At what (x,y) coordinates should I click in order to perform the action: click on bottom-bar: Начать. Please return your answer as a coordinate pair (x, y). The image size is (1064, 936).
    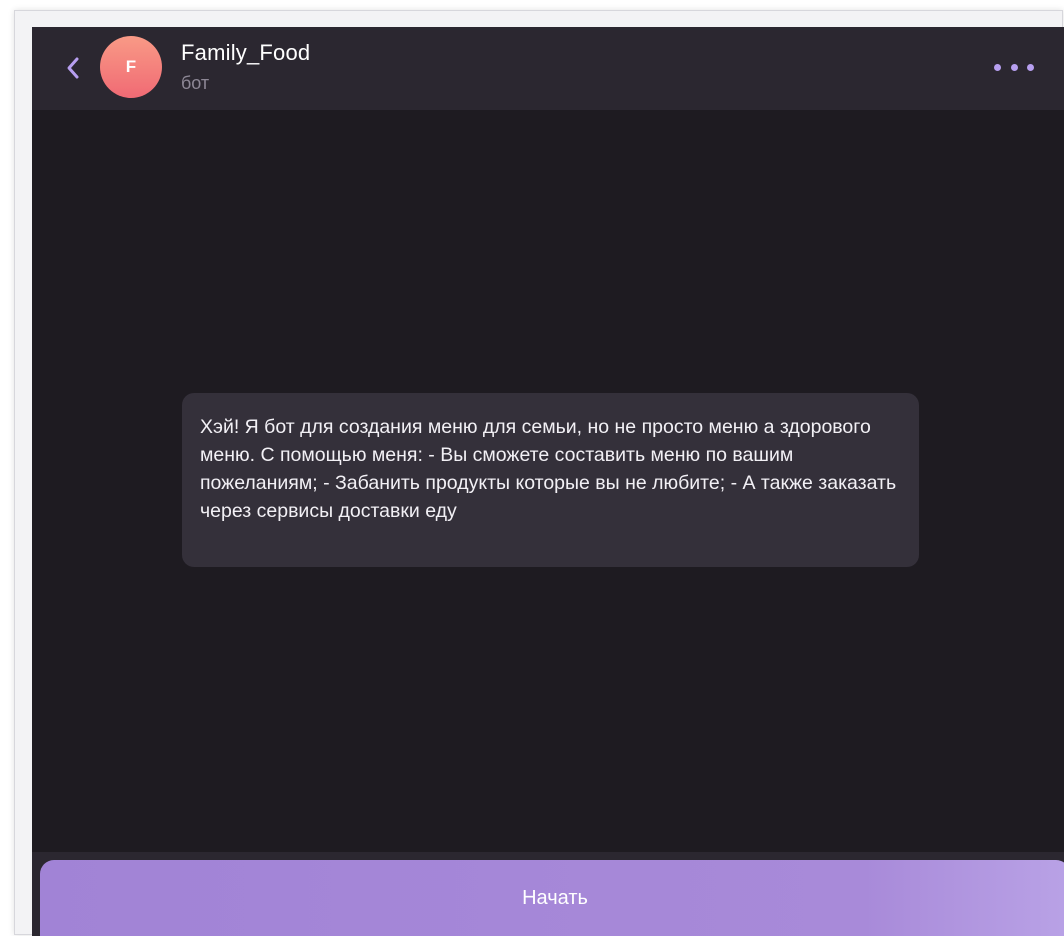
    Looking at the image, I should click on (548, 894).